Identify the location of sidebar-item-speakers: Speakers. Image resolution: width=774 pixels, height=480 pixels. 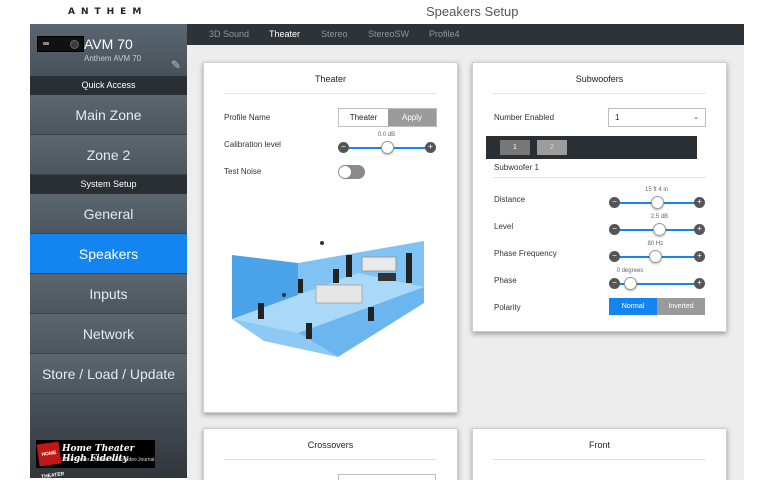
(108, 254).